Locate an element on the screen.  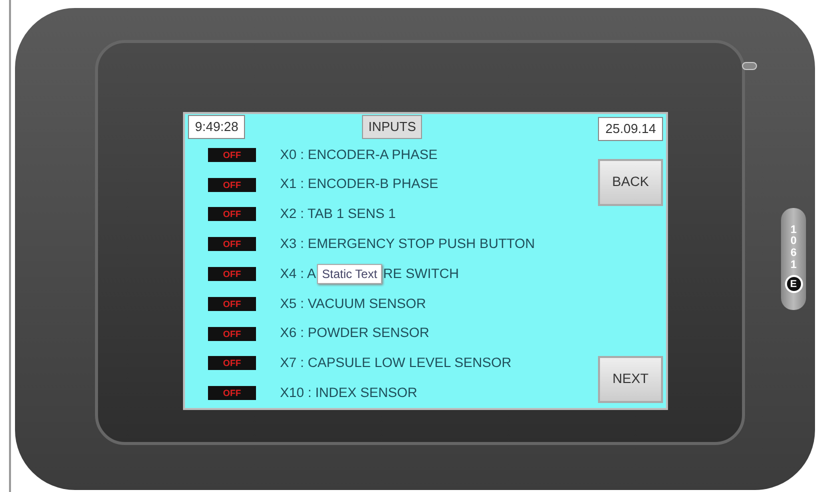
clock-display: 9:49:28 is located at coordinates (217, 127).